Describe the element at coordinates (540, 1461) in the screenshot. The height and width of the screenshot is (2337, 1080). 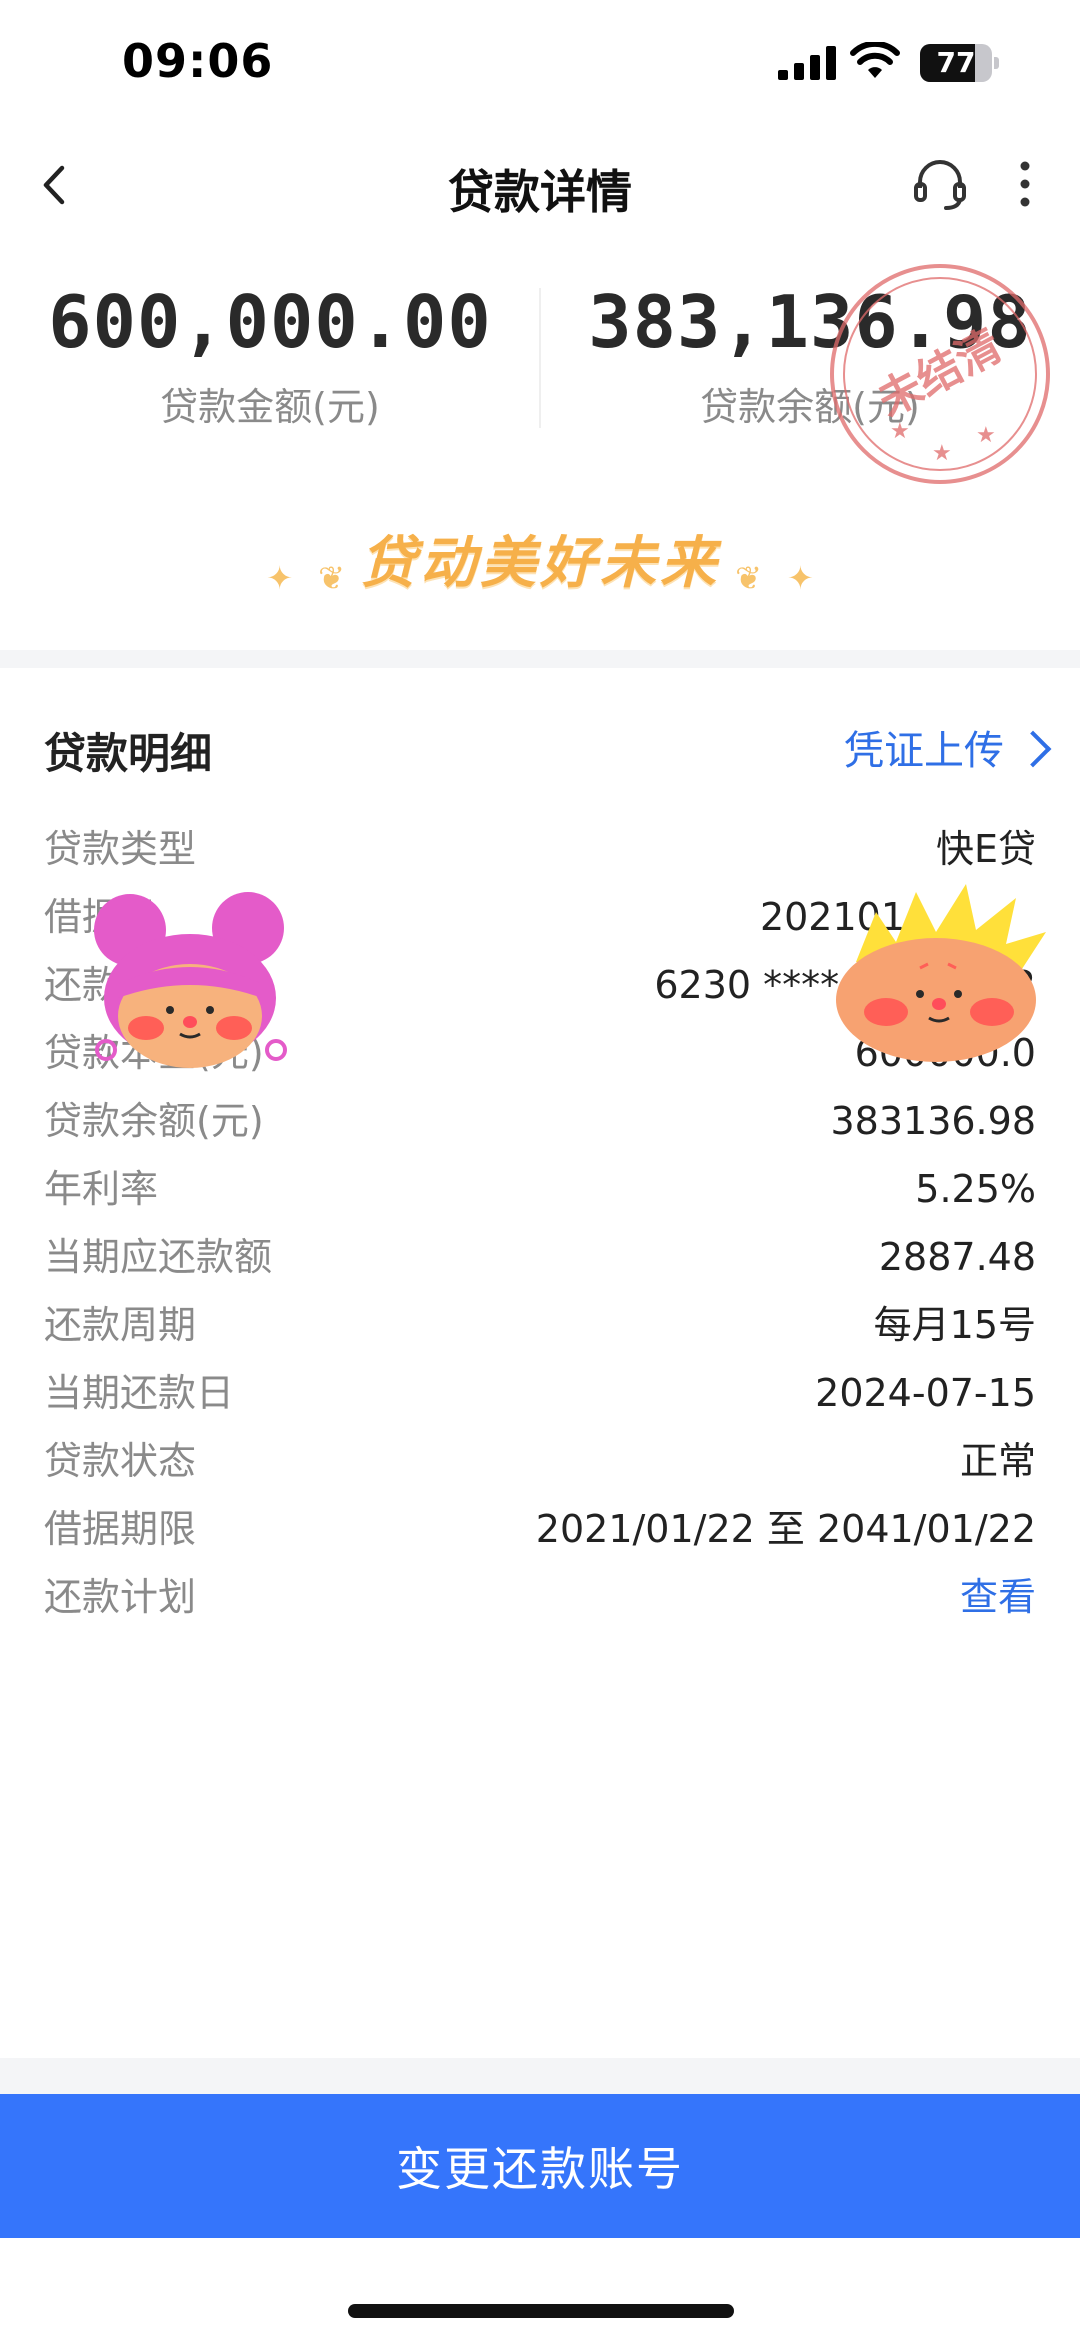
I see `detail-row-loan-status: 贷款状态 正常` at that location.